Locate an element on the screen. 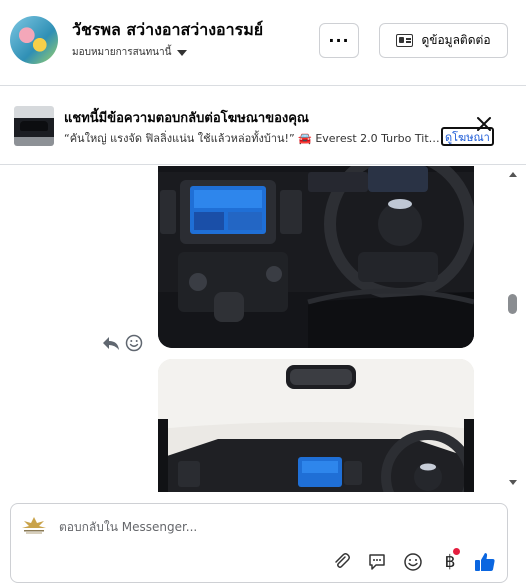 The height and width of the screenshot is (586, 526). contact-name: วัชรพล สว่างอาสว่างอารมย์ is located at coordinates (167, 30).